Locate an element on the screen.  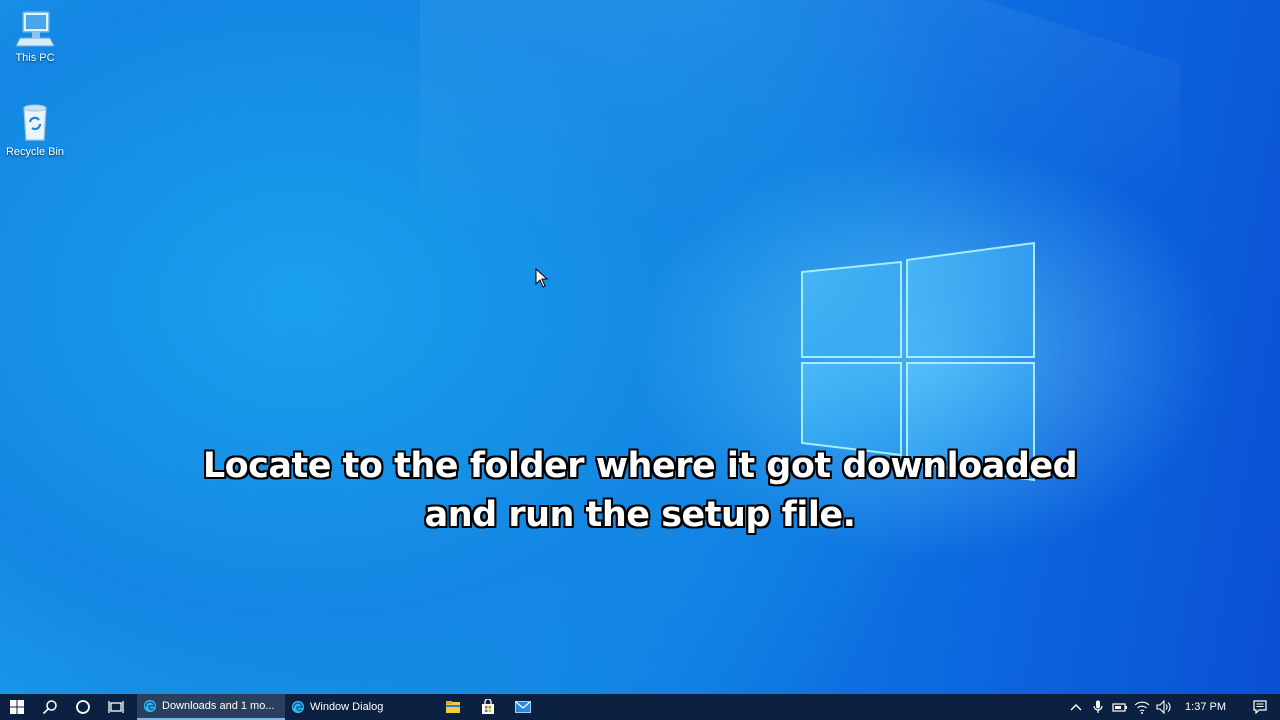
desktop-icon-this-pc: This PC is located at coordinates (35, 36).